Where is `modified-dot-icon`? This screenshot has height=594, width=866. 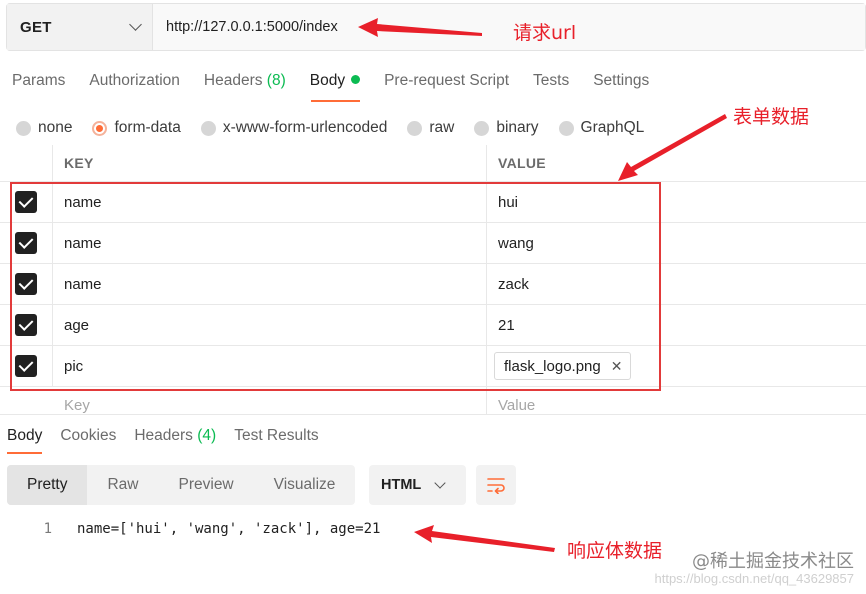
modified-dot-icon is located at coordinates (356, 79).